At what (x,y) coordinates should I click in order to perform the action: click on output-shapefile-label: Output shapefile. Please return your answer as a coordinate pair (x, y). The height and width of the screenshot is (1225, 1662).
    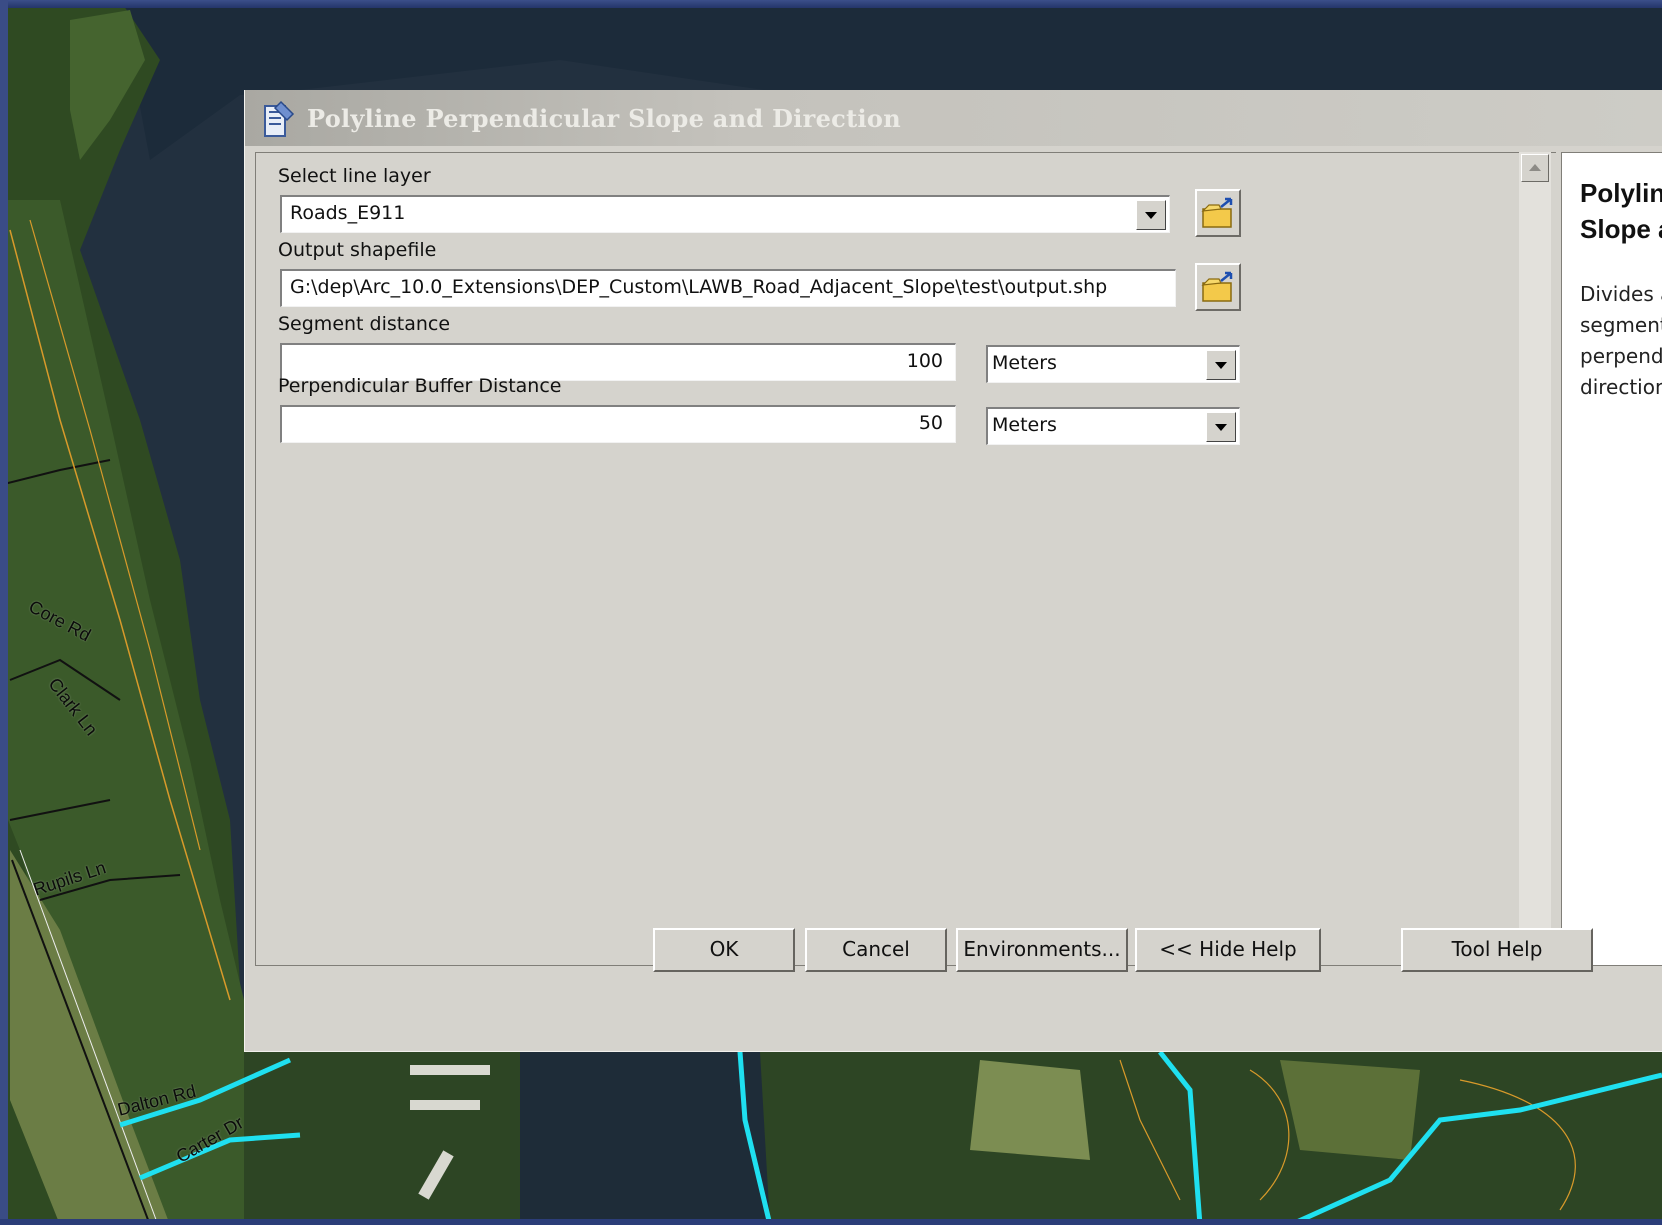
    Looking at the image, I should click on (357, 250).